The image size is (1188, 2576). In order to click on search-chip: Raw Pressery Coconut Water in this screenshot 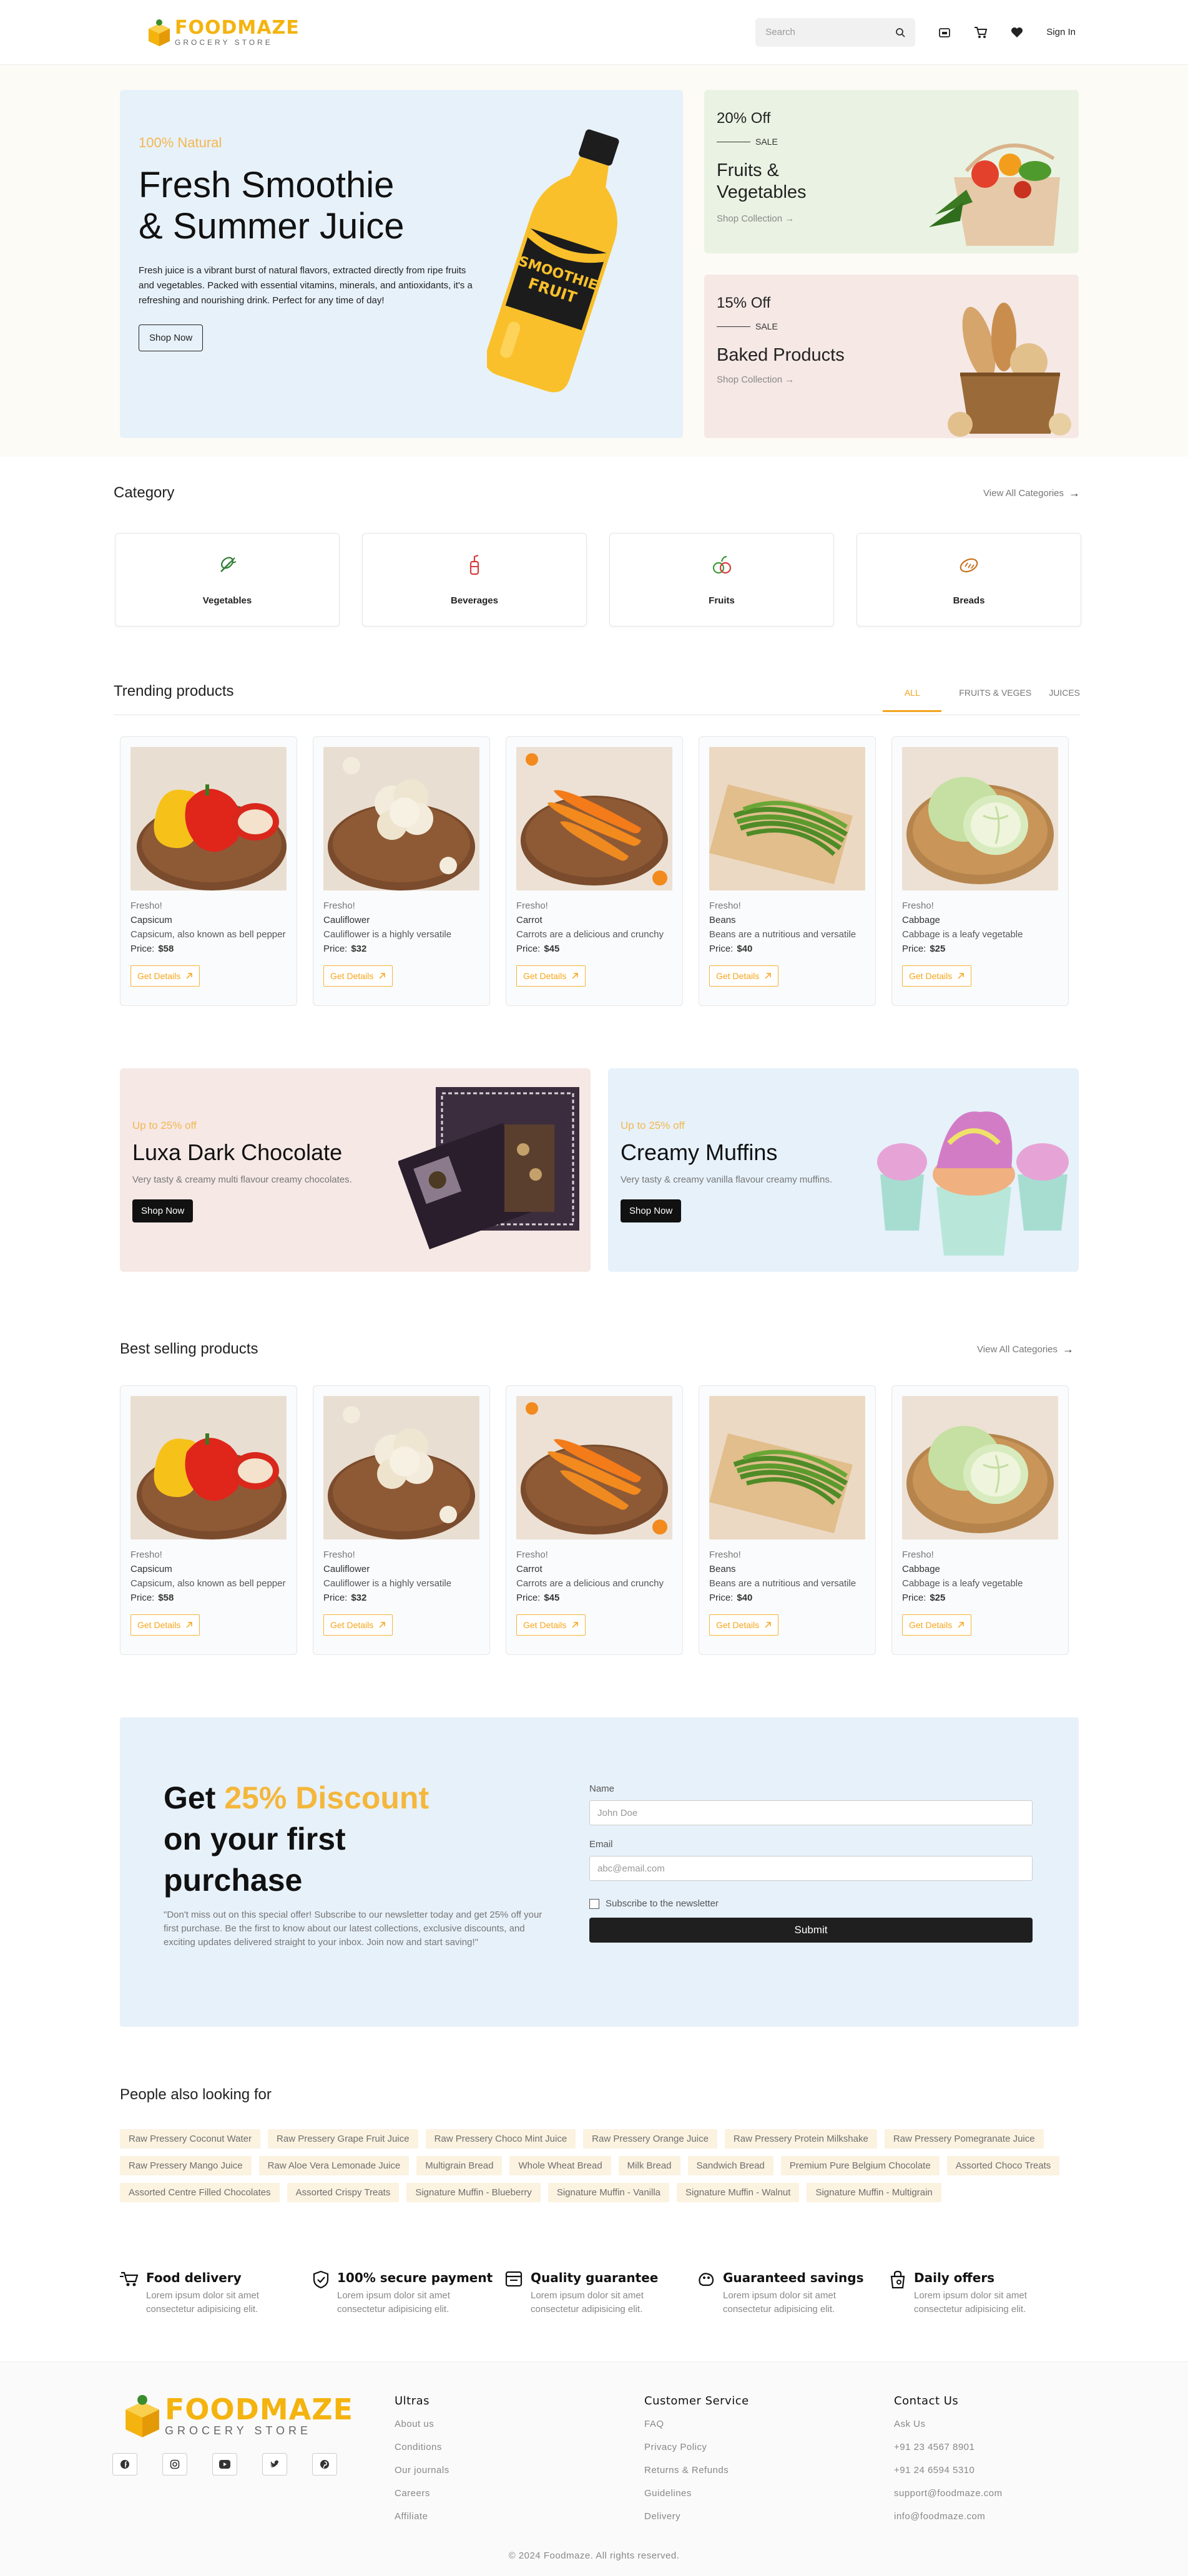, I will do `click(190, 2139)`.